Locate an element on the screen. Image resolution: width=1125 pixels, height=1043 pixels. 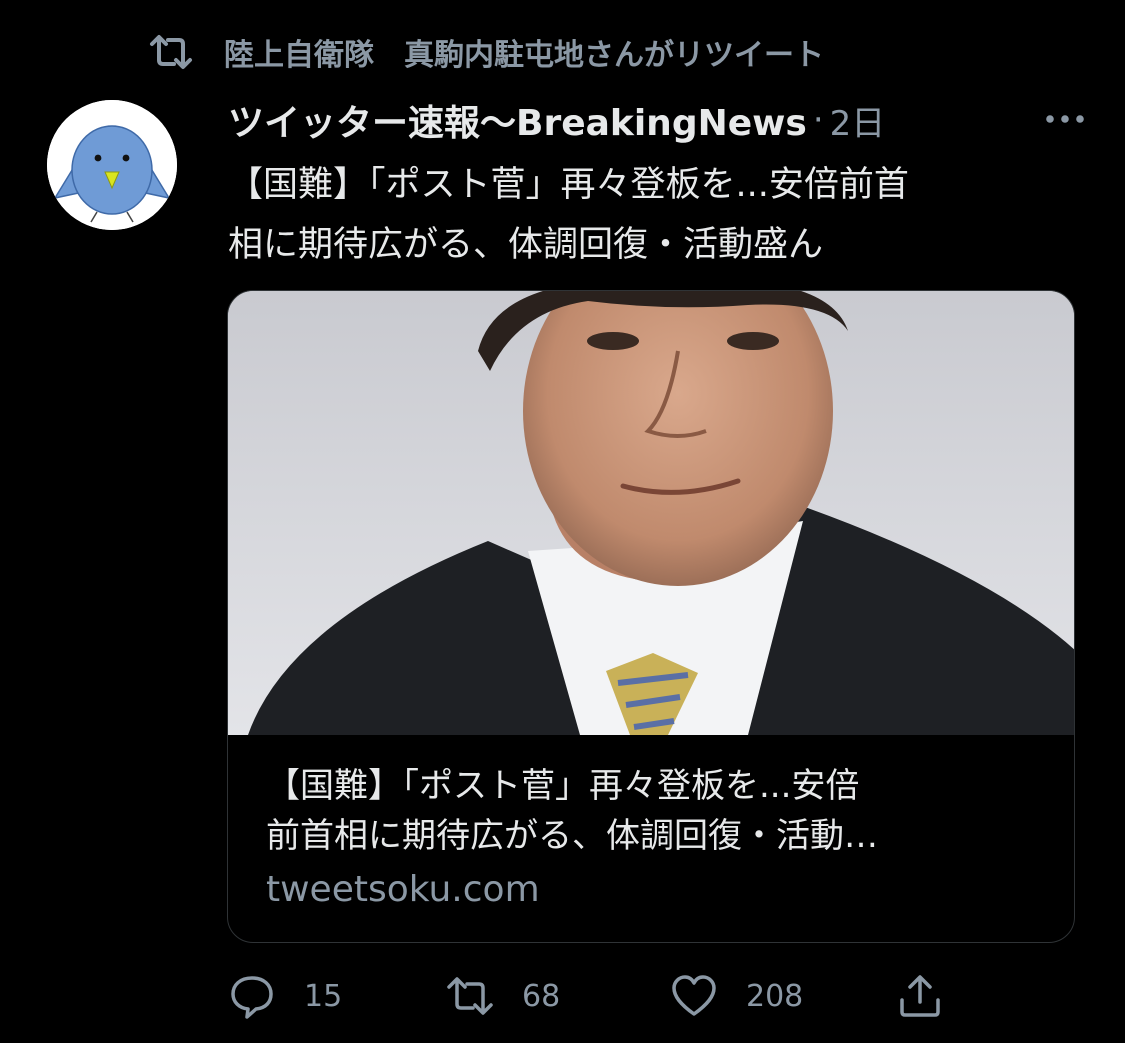
more-options-icon is located at coordinates (1065, 119).